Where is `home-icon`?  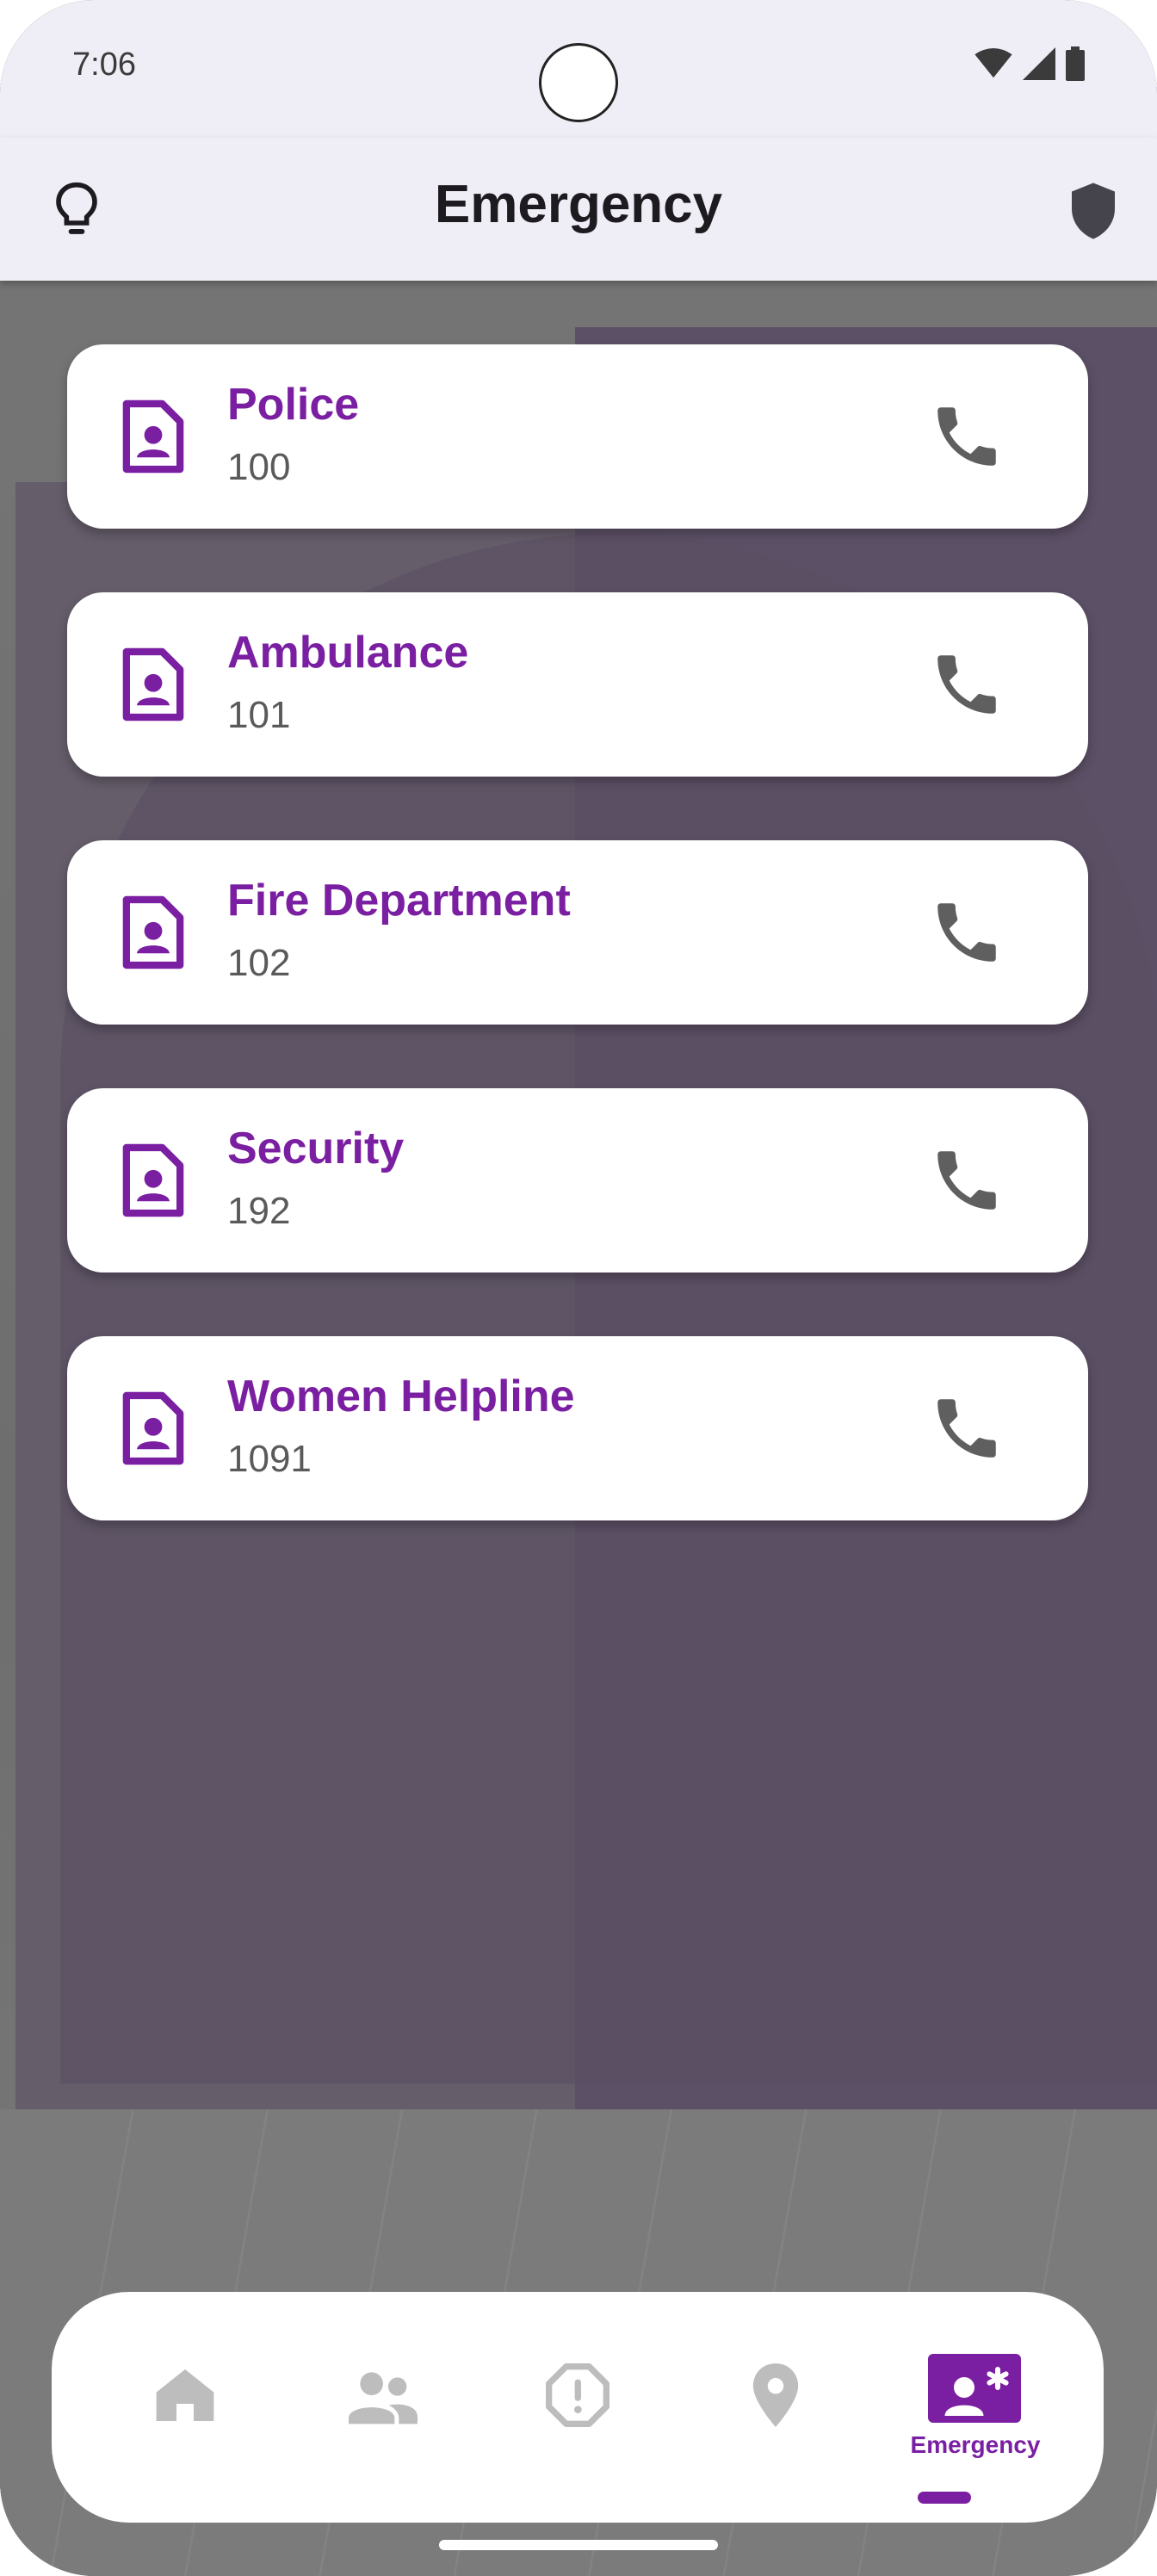 home-icon is located at coordinates (185, 2395).